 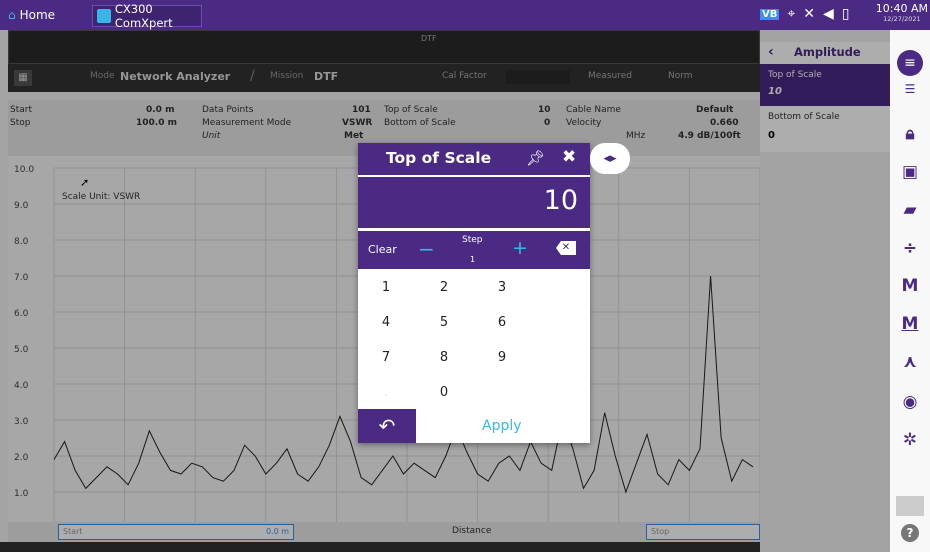 I want to click on app-title: CX300 ComXpert, so click(x=143, y=16).